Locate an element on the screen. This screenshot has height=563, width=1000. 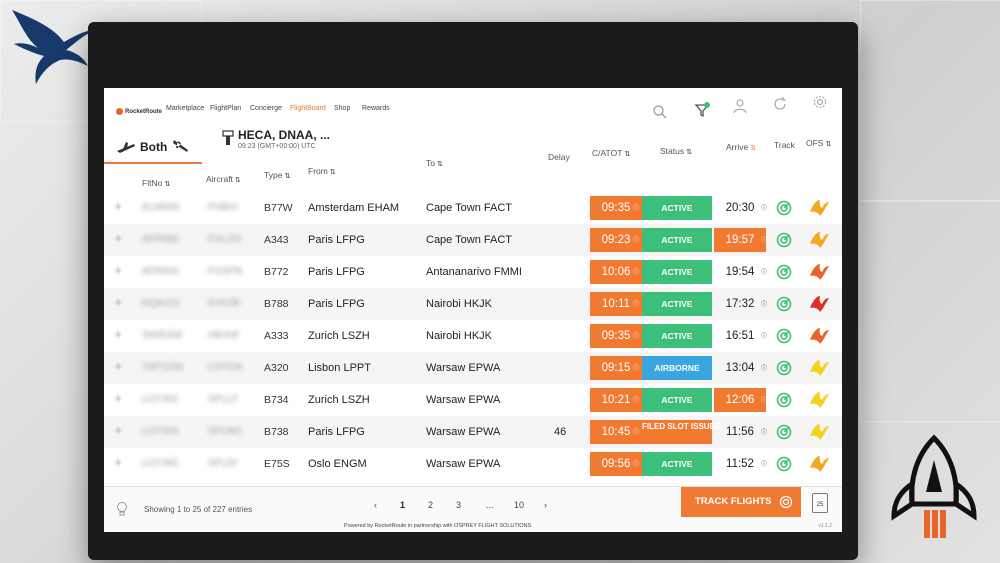
col-header-label: To is located at coordinates (430, 163).